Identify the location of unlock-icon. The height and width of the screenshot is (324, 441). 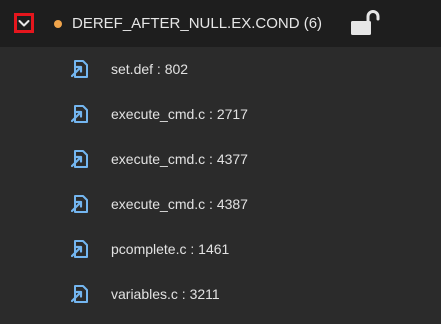
(365, 23).